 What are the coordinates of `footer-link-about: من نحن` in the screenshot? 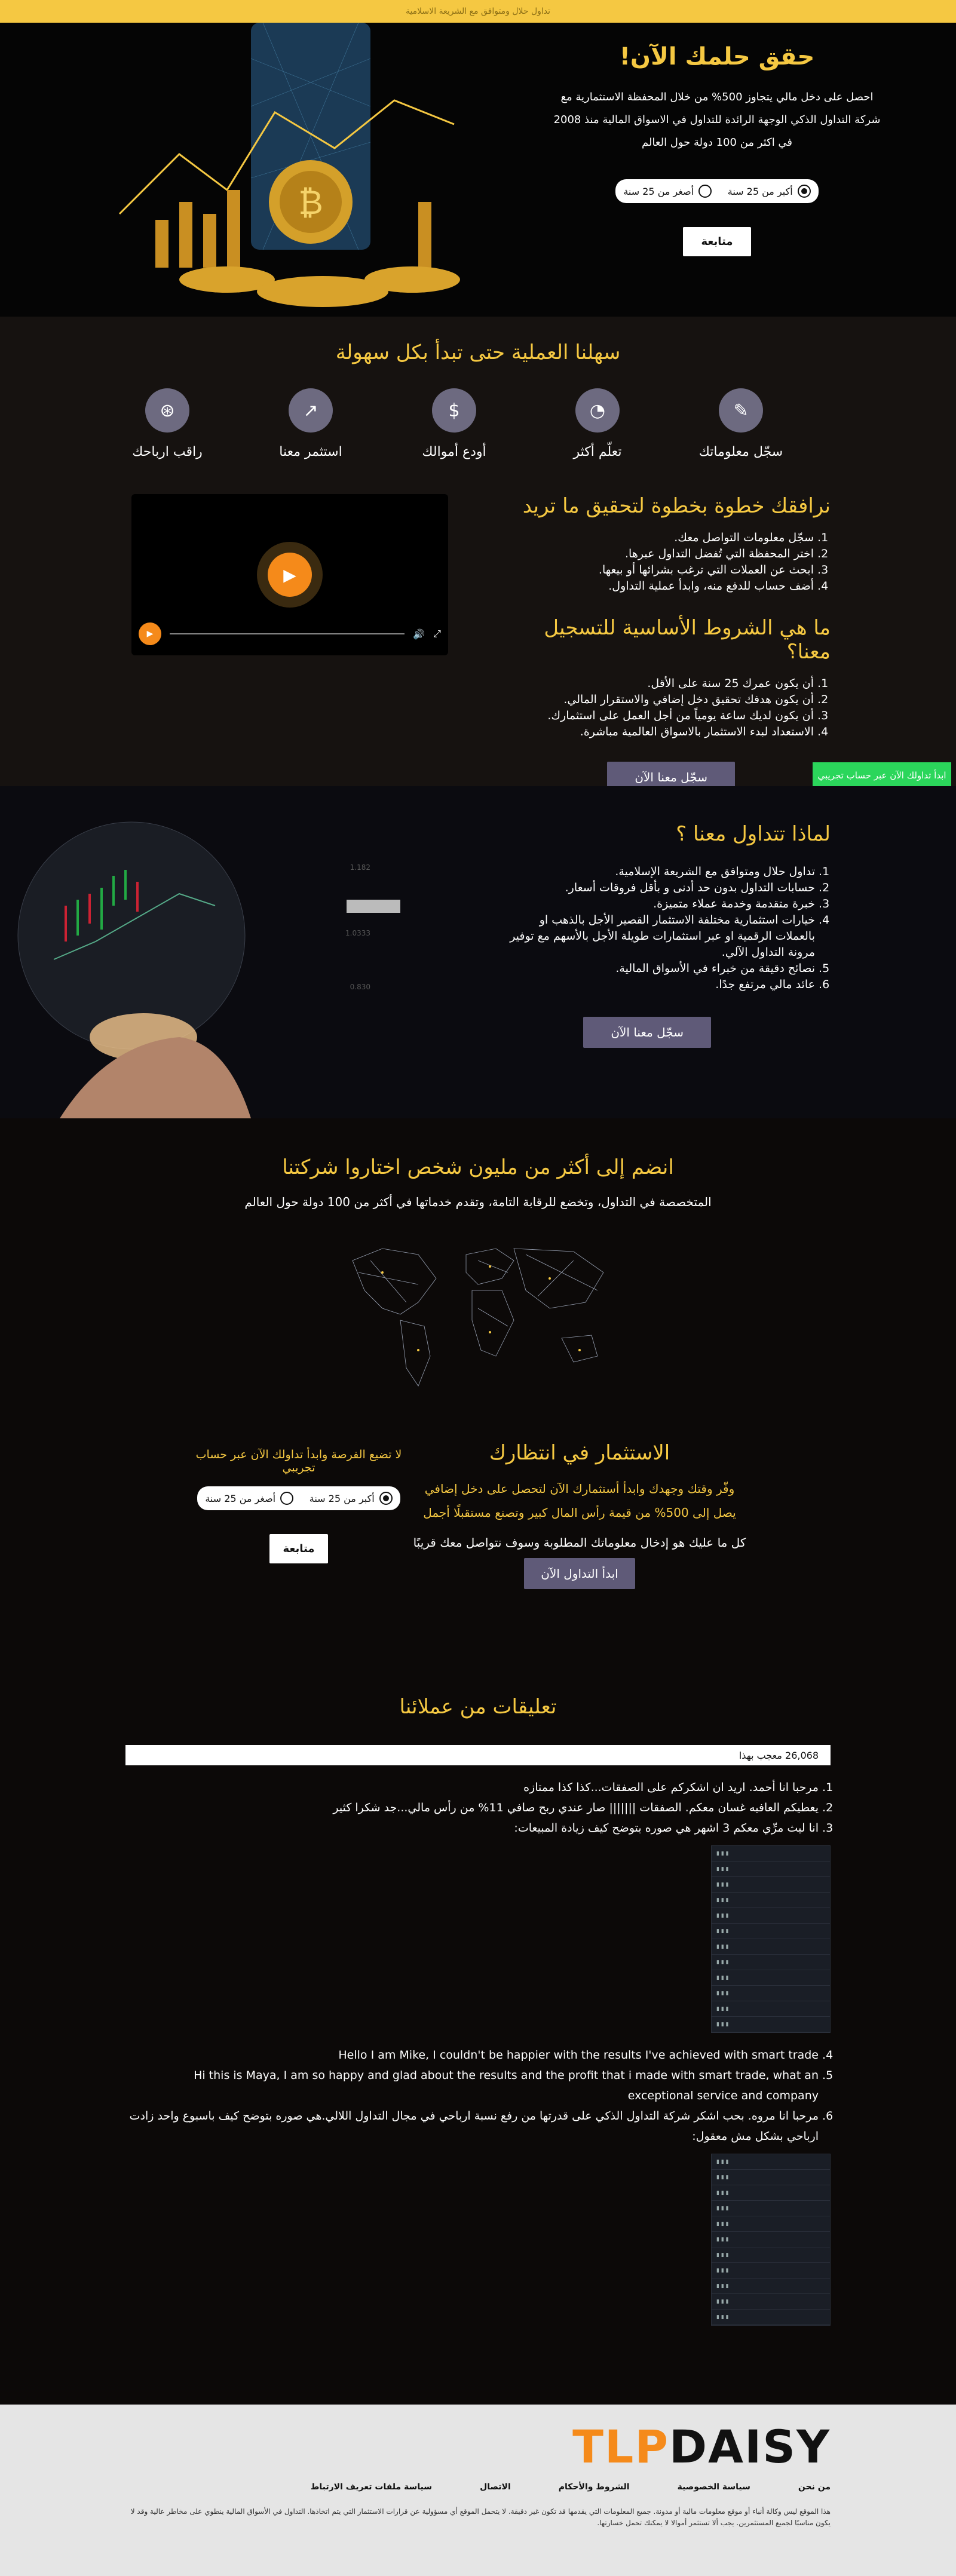 It's located at (815, 2487).